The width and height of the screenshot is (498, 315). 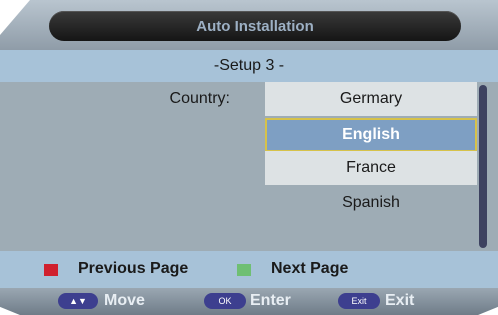 What do you see at coordinates (133, 269) in the screenshot?
I see `previous-page-label: Previous Page` at bounding box center [133, 269].